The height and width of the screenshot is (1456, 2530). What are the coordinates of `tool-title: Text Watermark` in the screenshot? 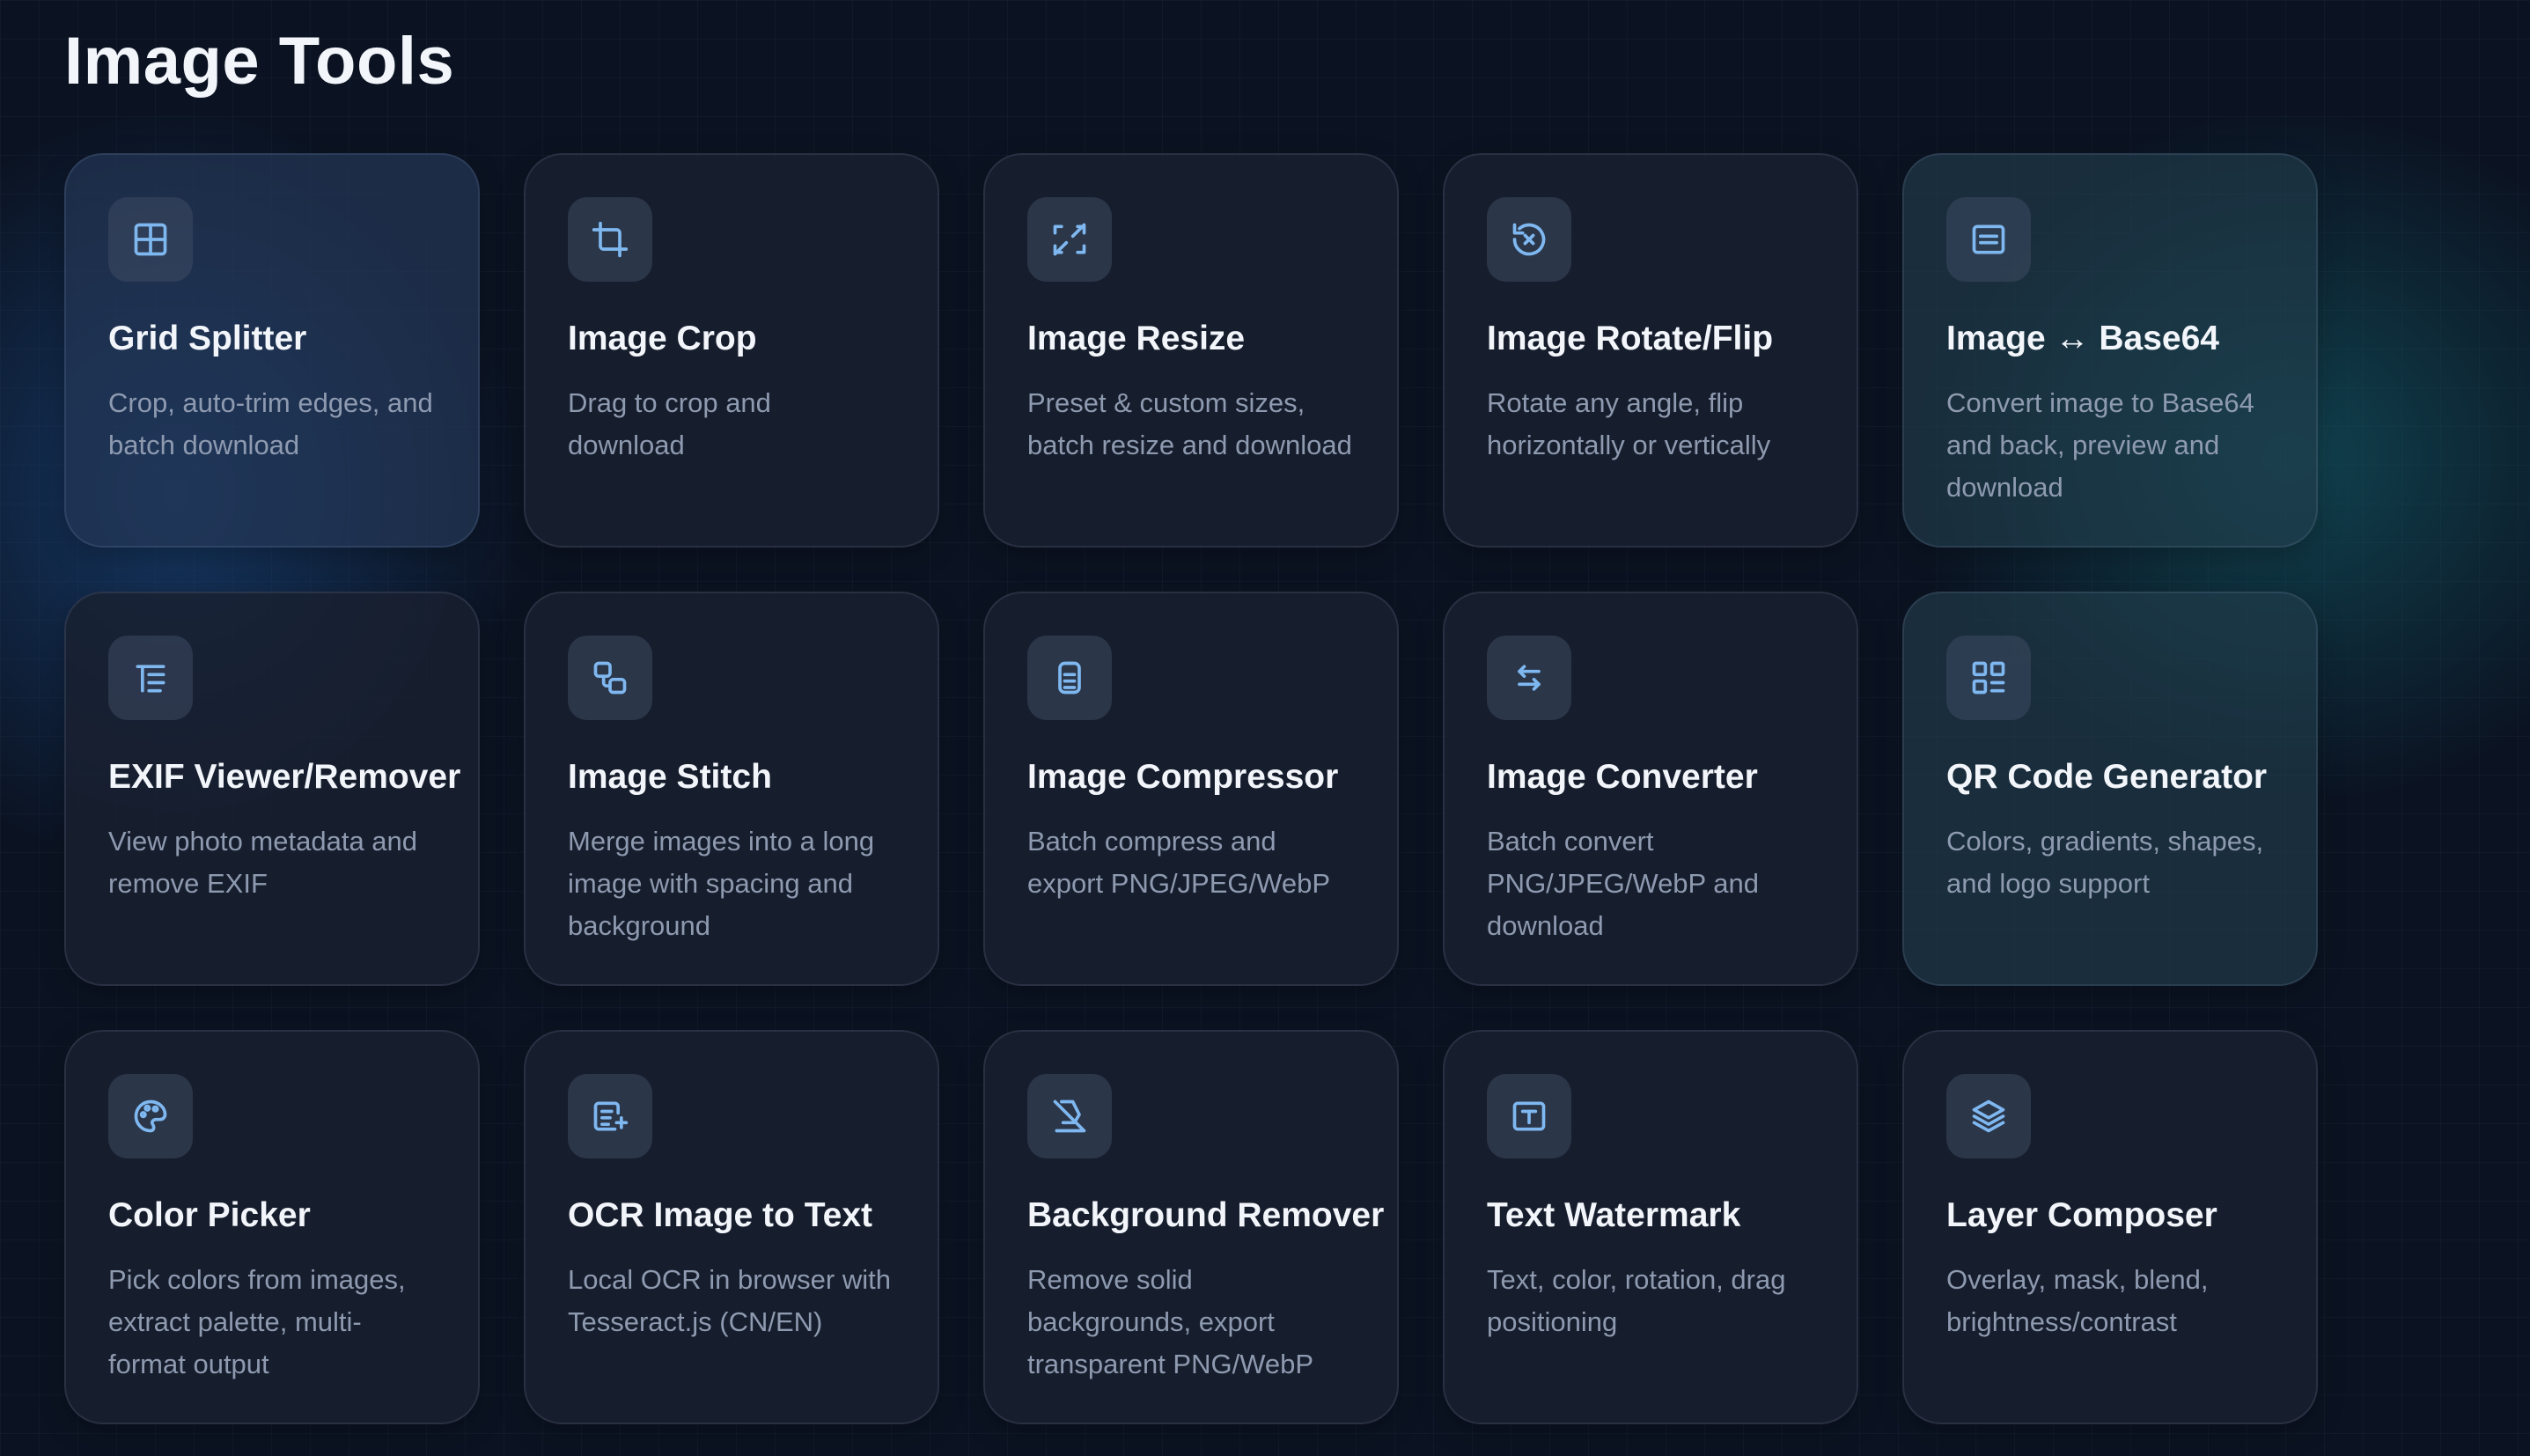 It's located at (1614, 1215).